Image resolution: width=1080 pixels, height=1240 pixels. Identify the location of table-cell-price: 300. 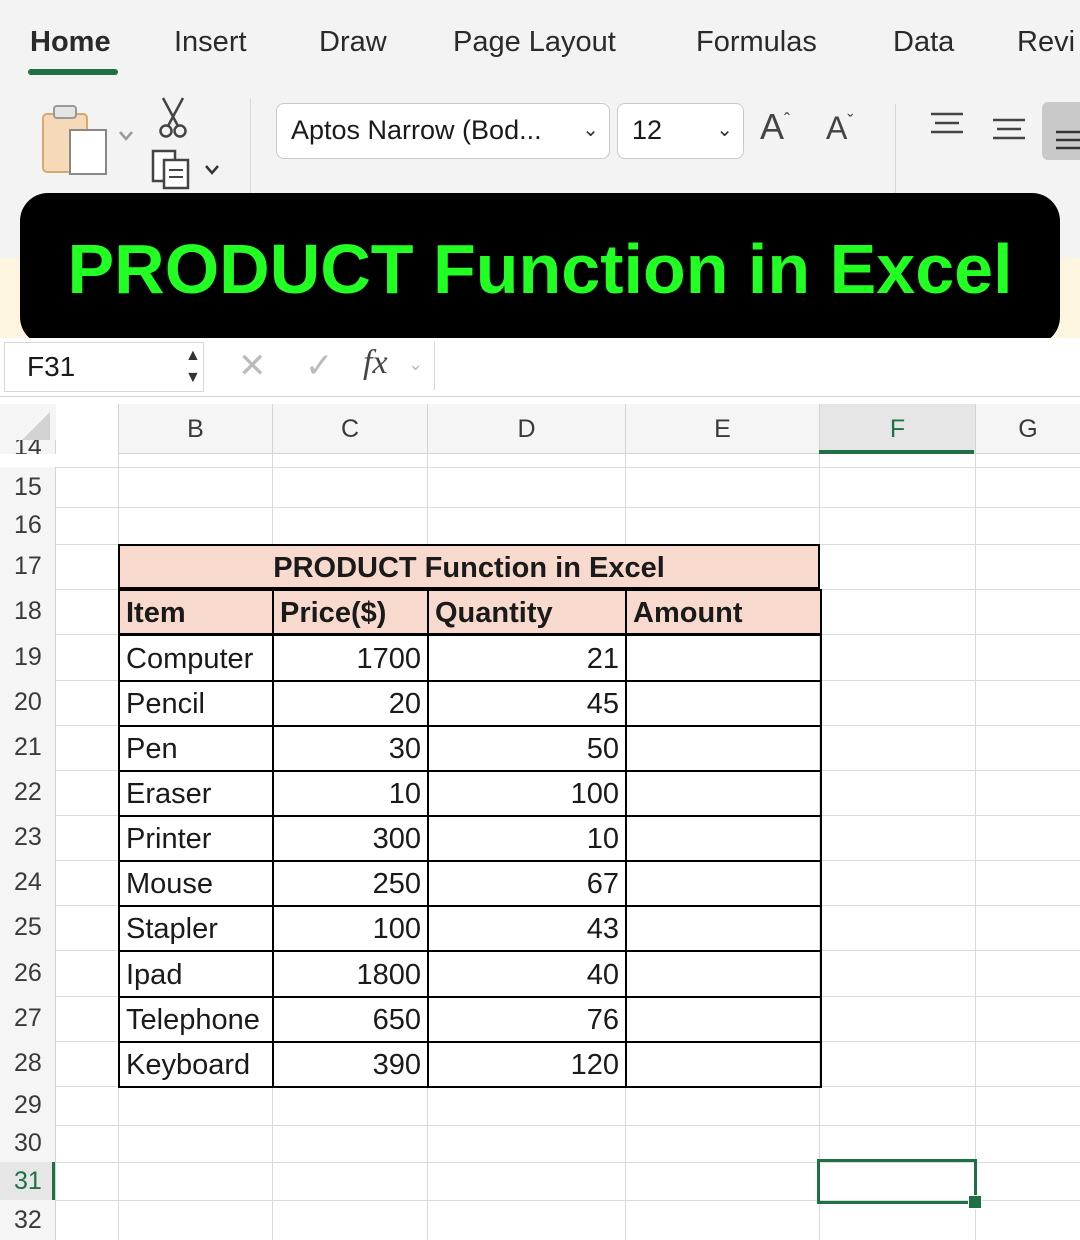
(350, 838).